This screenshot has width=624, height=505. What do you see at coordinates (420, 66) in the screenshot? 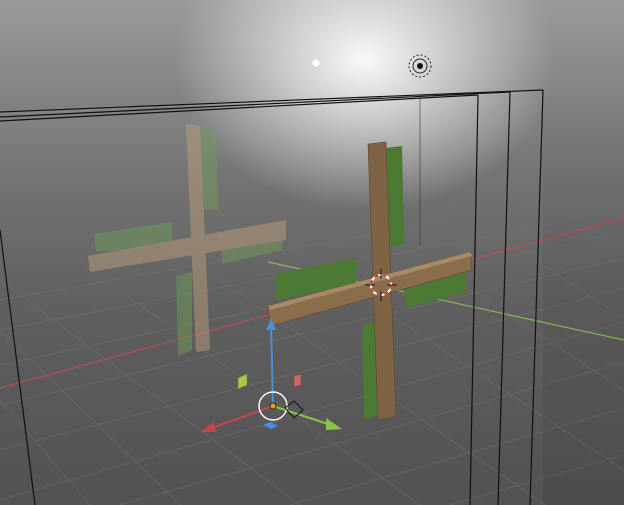
I see `sun-light` at bounding box center [420, 66].